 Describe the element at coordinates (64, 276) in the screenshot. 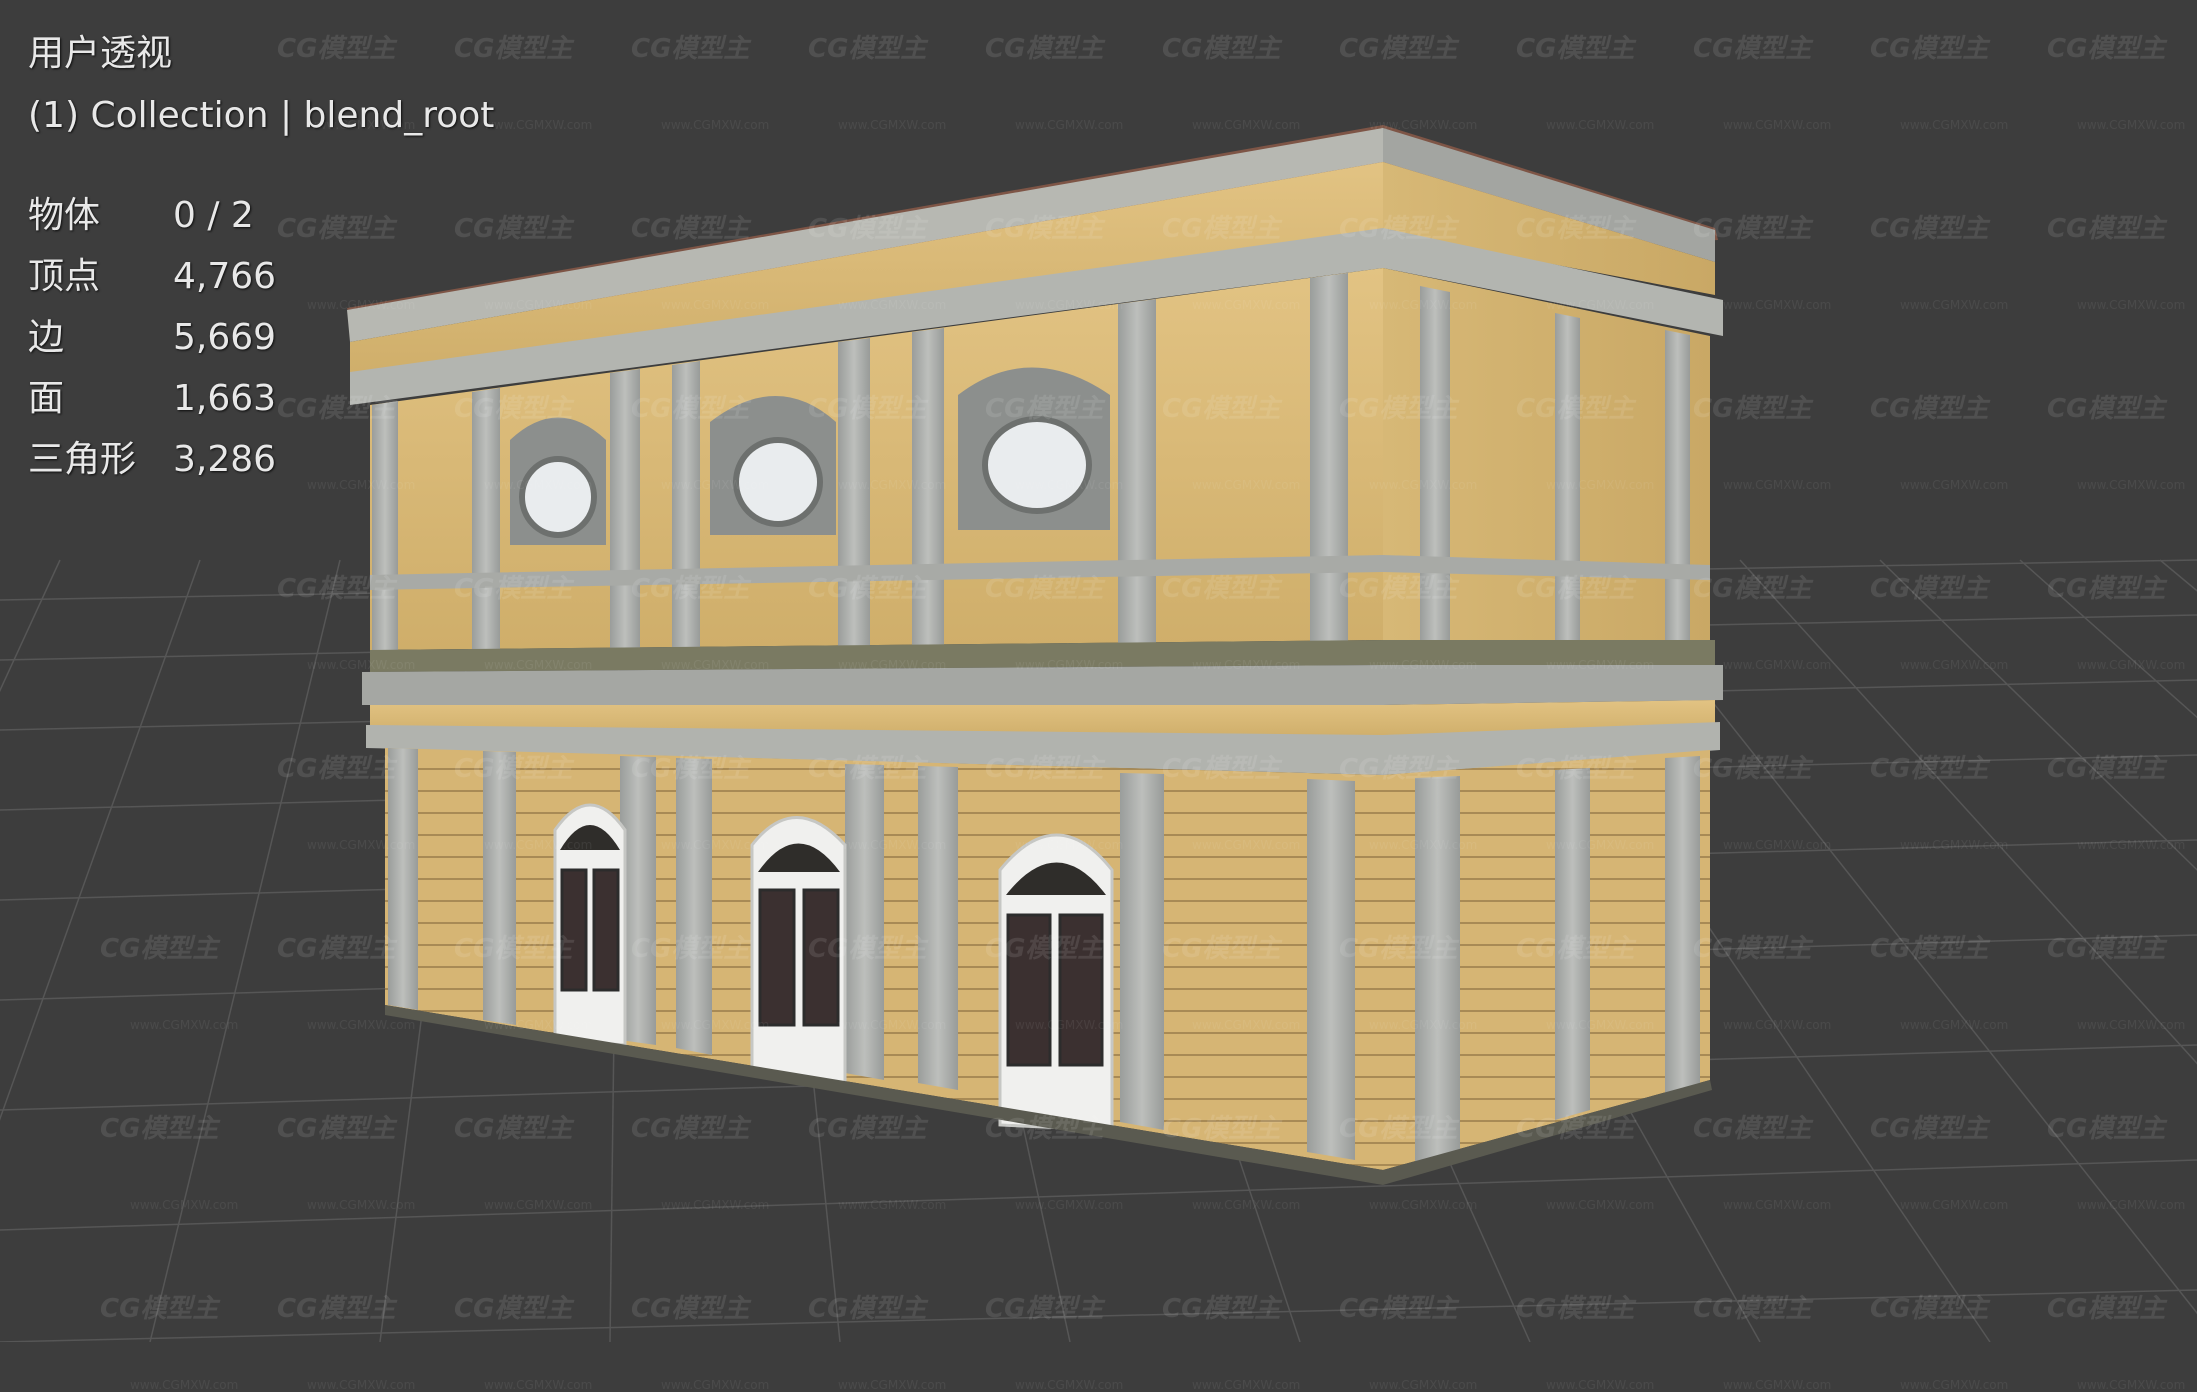

I see `stat-label: 顶点` at that location.